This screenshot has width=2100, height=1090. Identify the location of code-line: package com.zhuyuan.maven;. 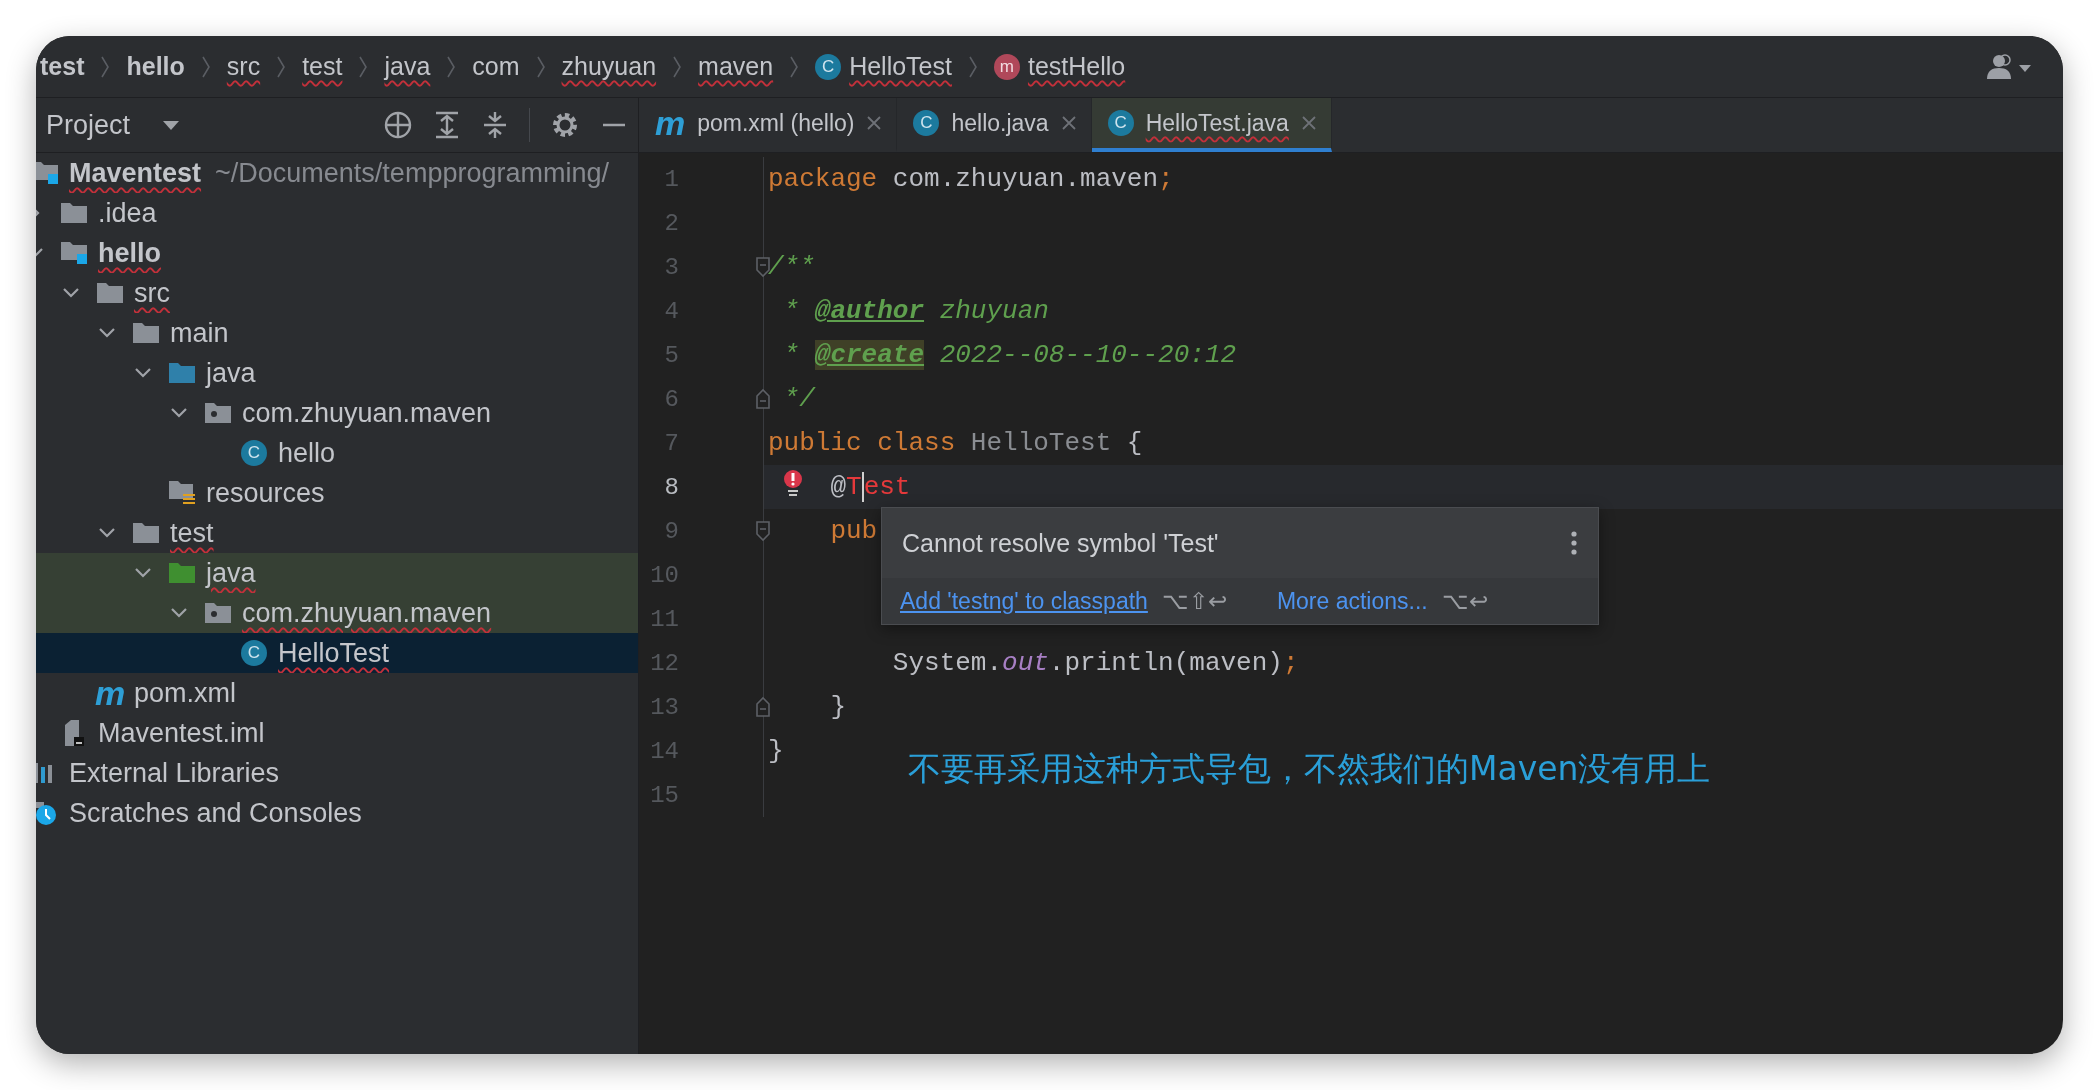
(971, 179).